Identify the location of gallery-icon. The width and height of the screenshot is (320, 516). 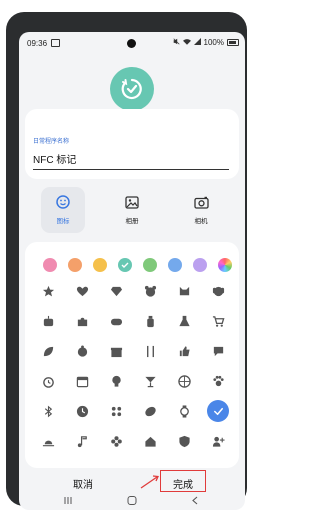
(132, 202).